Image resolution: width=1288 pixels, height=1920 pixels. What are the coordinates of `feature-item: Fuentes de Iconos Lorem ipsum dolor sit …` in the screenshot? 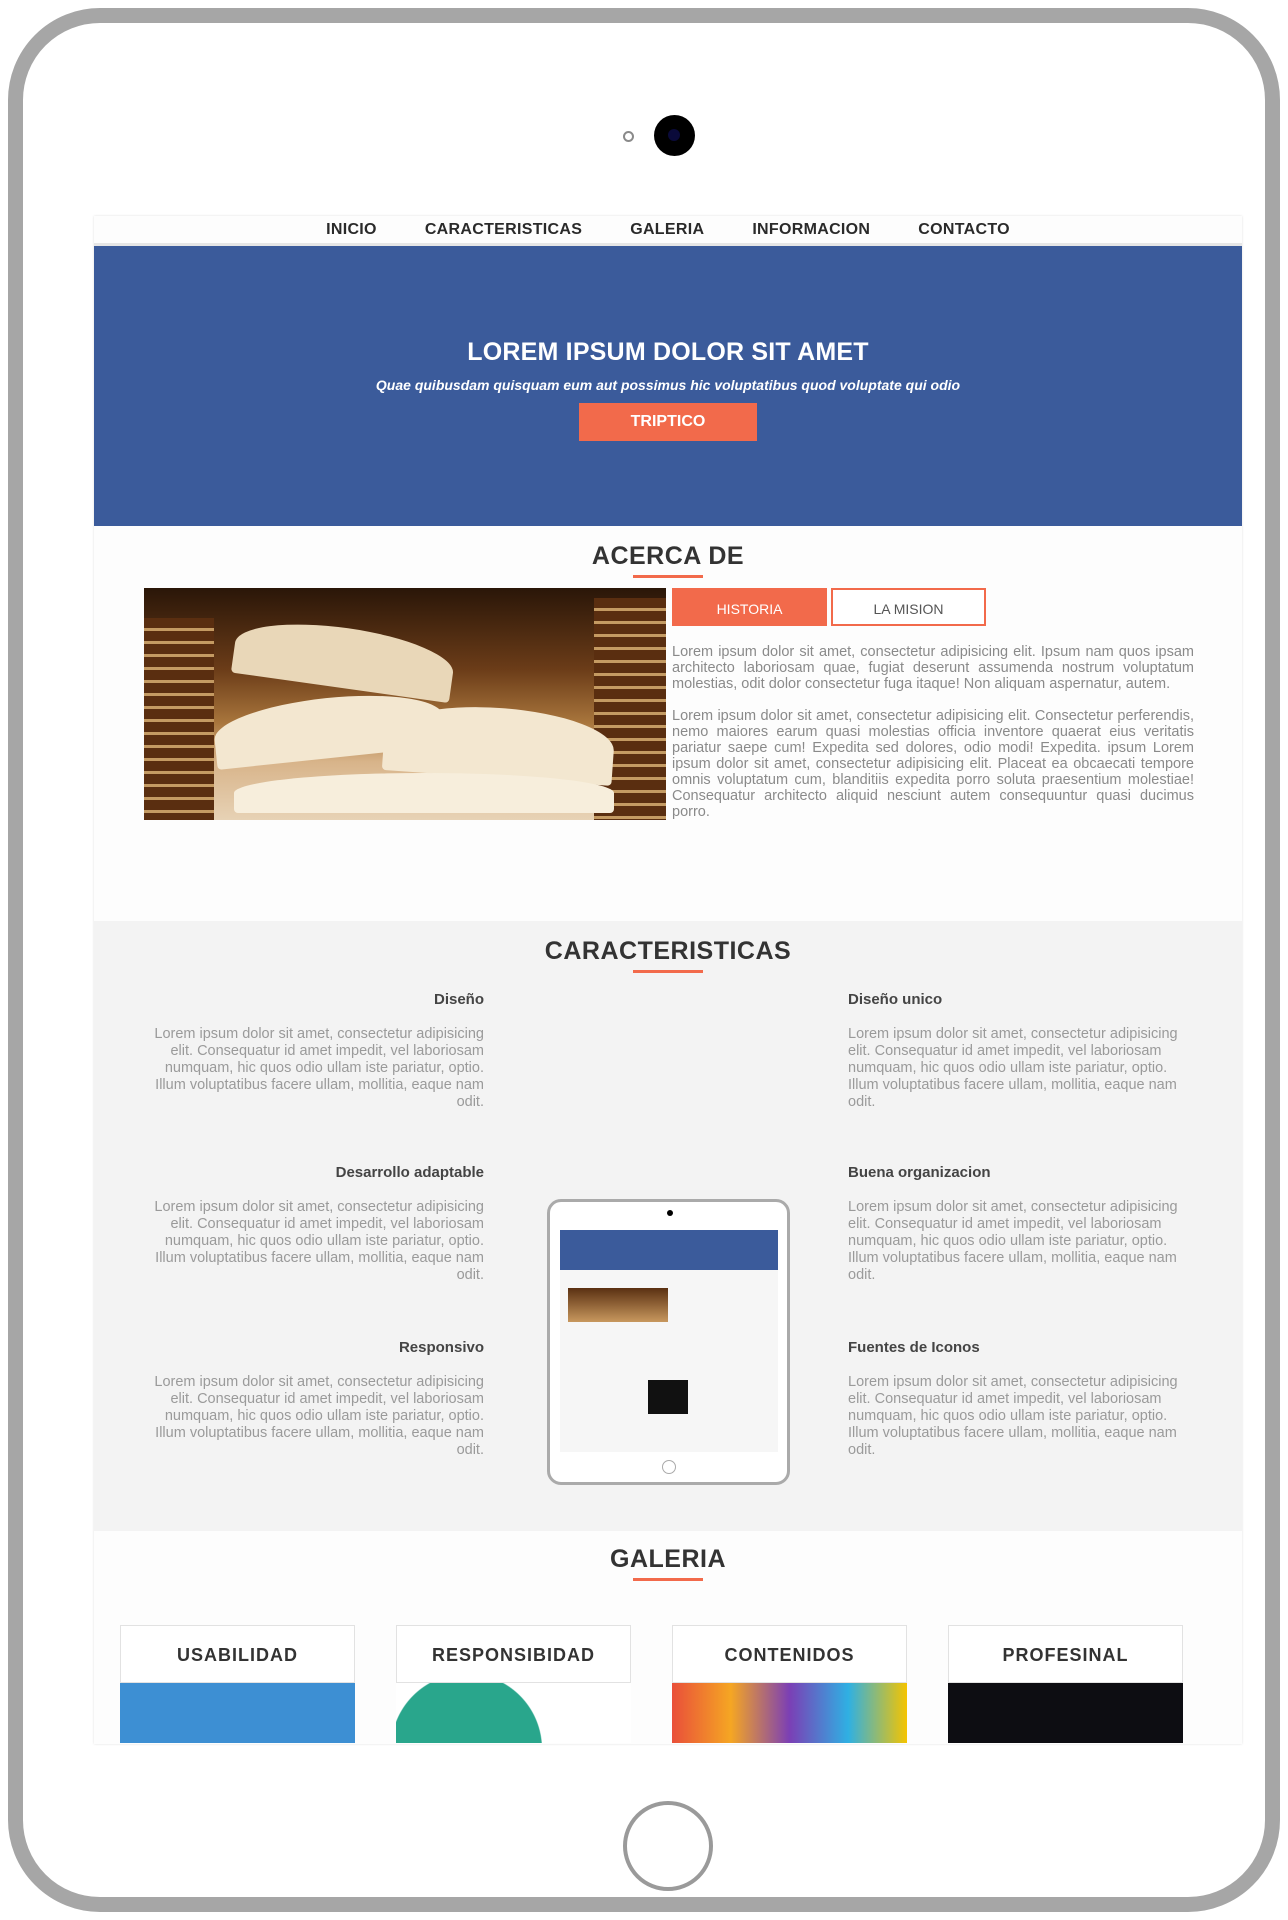 It's located at (1018, 1399).